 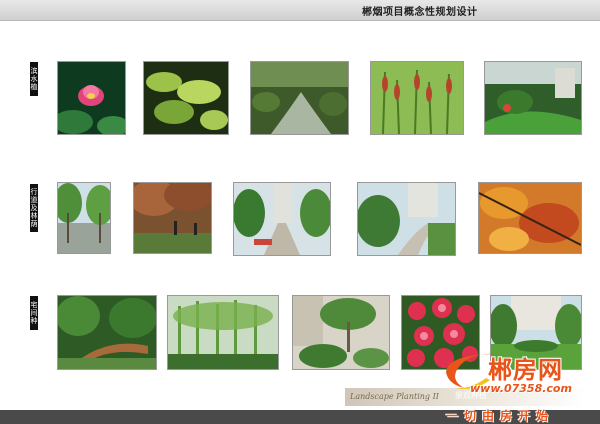 What do you see at coordinates (406, 219) in the screenshot?
I see `garden-path-photo` at bounding box center [406, 219].